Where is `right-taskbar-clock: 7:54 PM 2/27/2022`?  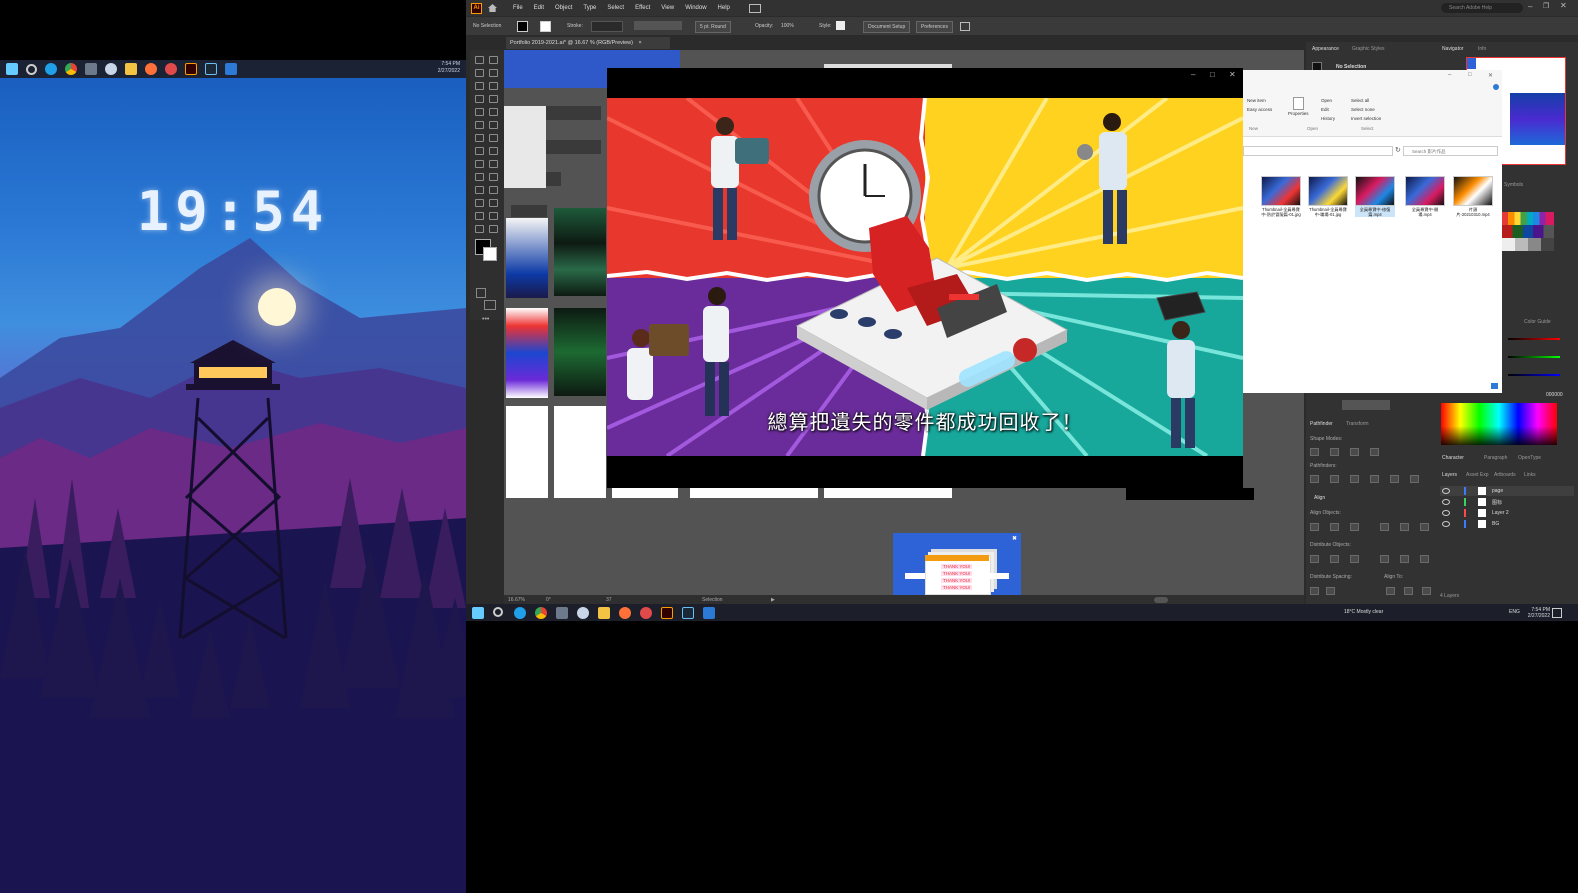
right-taskbar-clock: 7:54 PM 2/27/2022 is located at coordinates (1539, 613).